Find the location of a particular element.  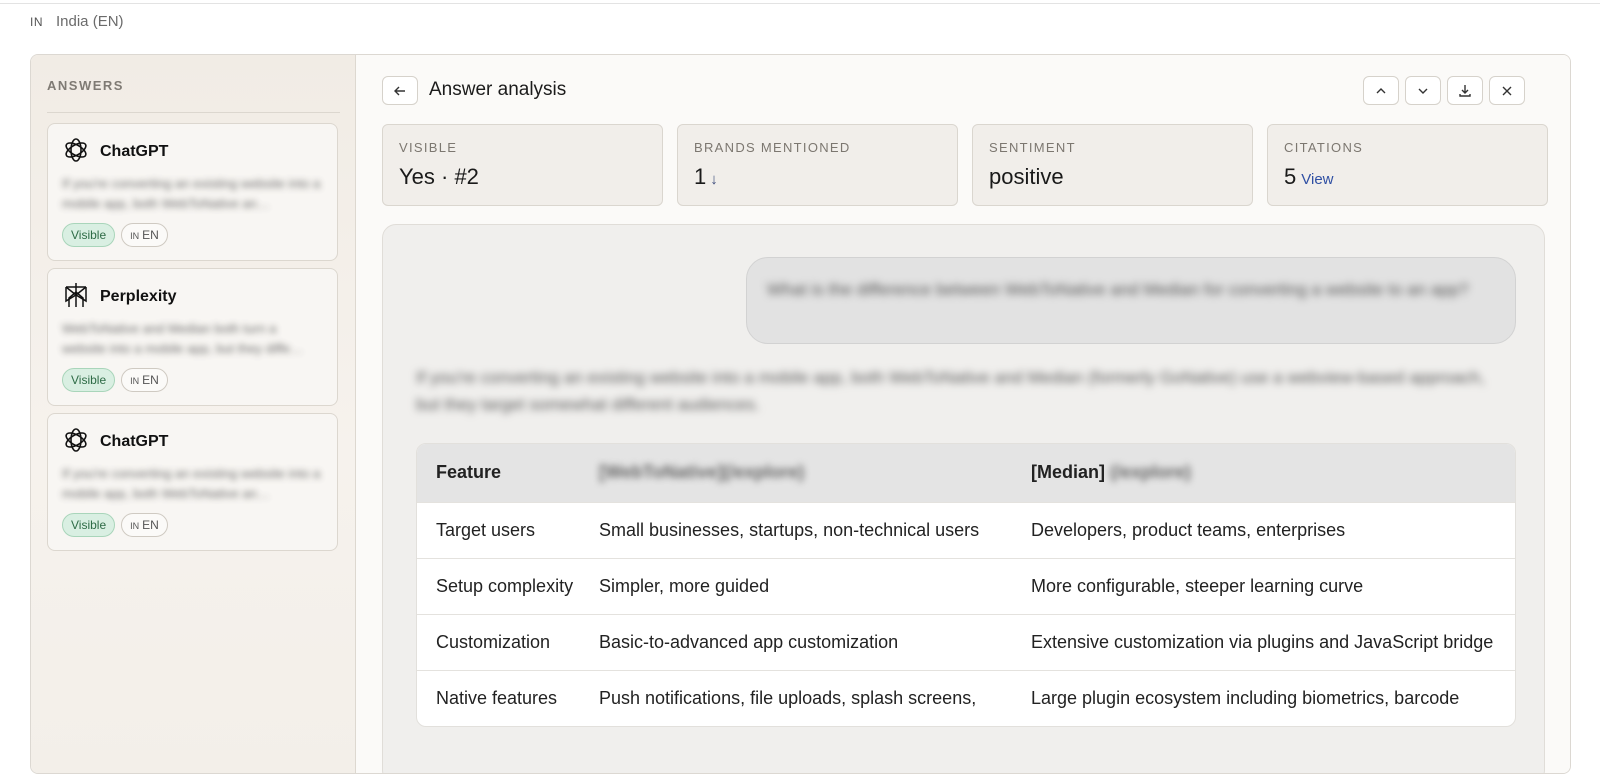

sidebar-title: ANSWERS is located at coordinates (85, 85).